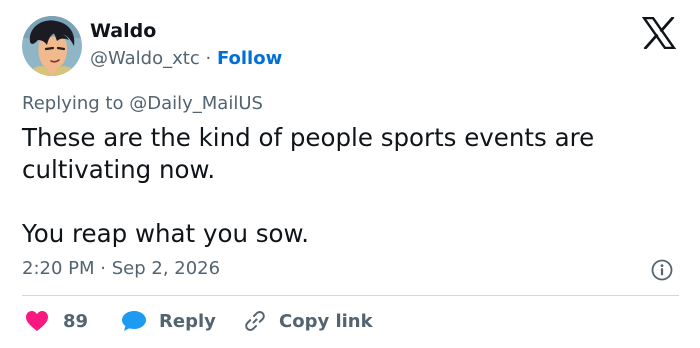 This screenshot has width=700, height=348. Describe the element at coordinates (73, 103) in the screenshot. I see `reply-context-prefix: Replying to` at that location.